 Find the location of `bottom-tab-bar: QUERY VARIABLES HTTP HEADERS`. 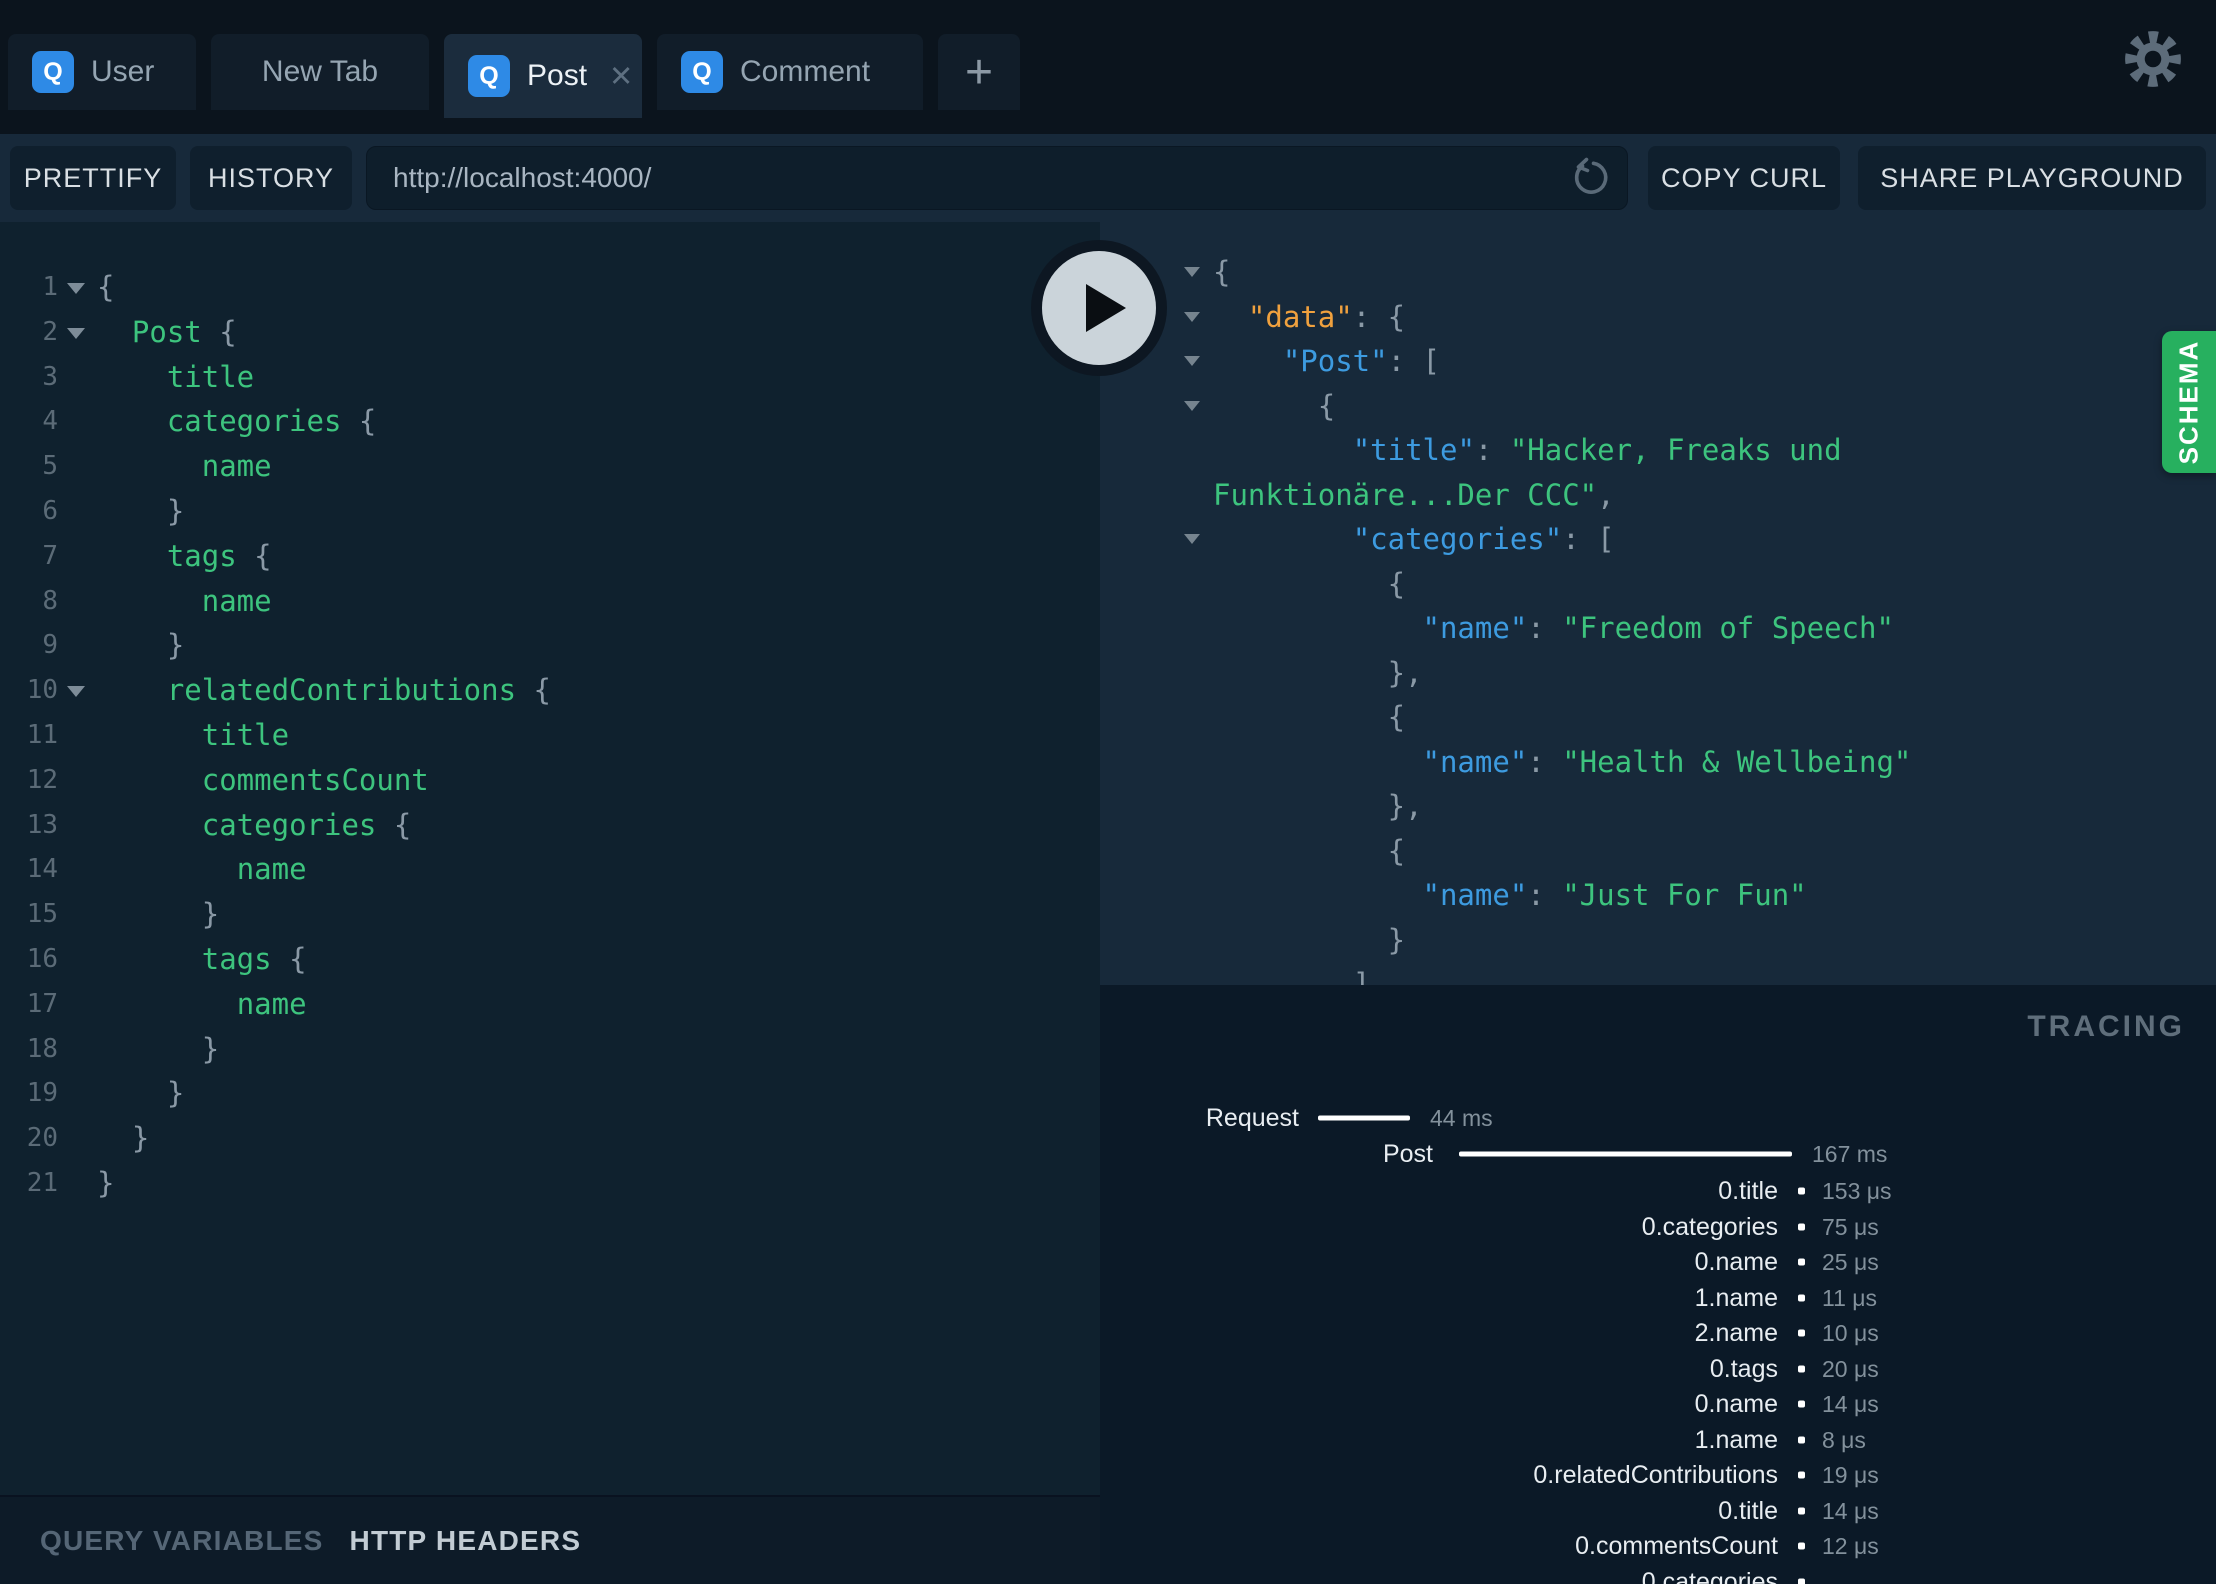

bottom-tab-bar: QUERY VARIABLES HTTP HEADERS is located at coordinates (550, 1539).